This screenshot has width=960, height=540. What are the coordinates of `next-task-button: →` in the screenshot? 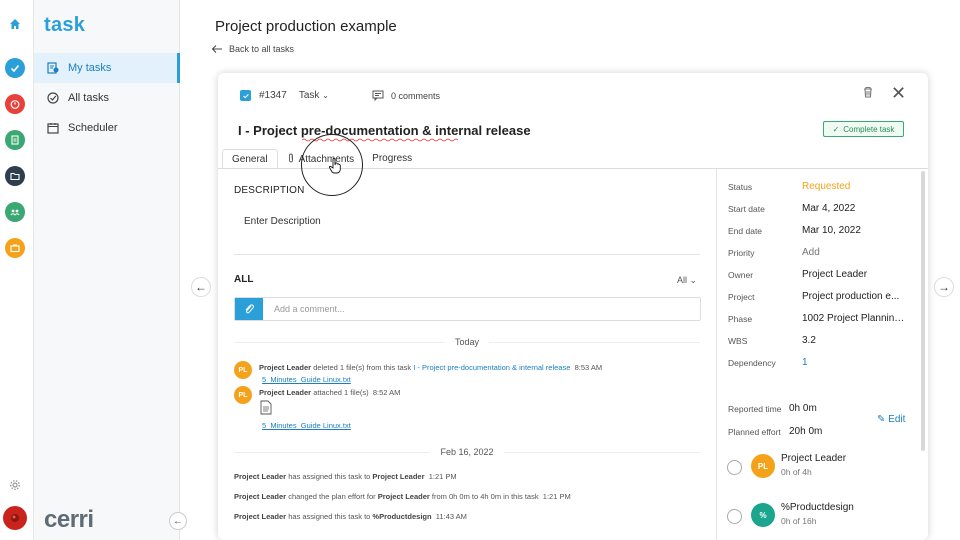 It's located at (944, 287).